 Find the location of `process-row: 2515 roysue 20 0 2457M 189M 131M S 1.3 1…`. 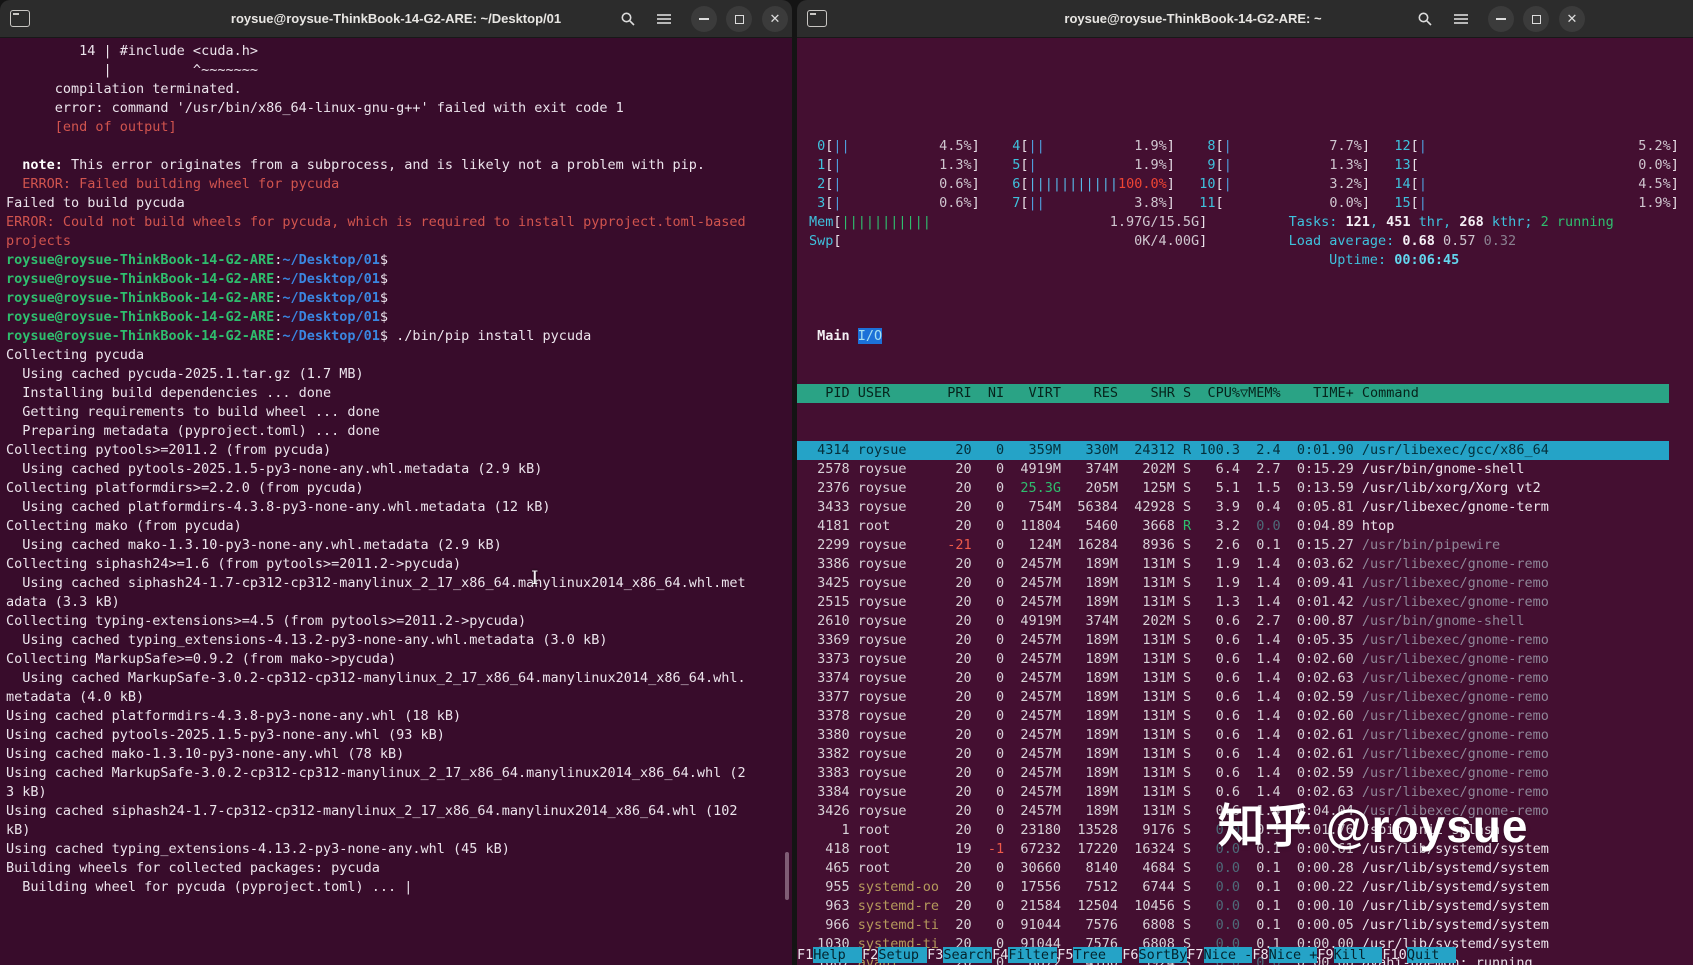

process-row: 2515 roysue 20 0 2457M 189M 131M S 1.3 1… is located at coordinates (1233, 602).